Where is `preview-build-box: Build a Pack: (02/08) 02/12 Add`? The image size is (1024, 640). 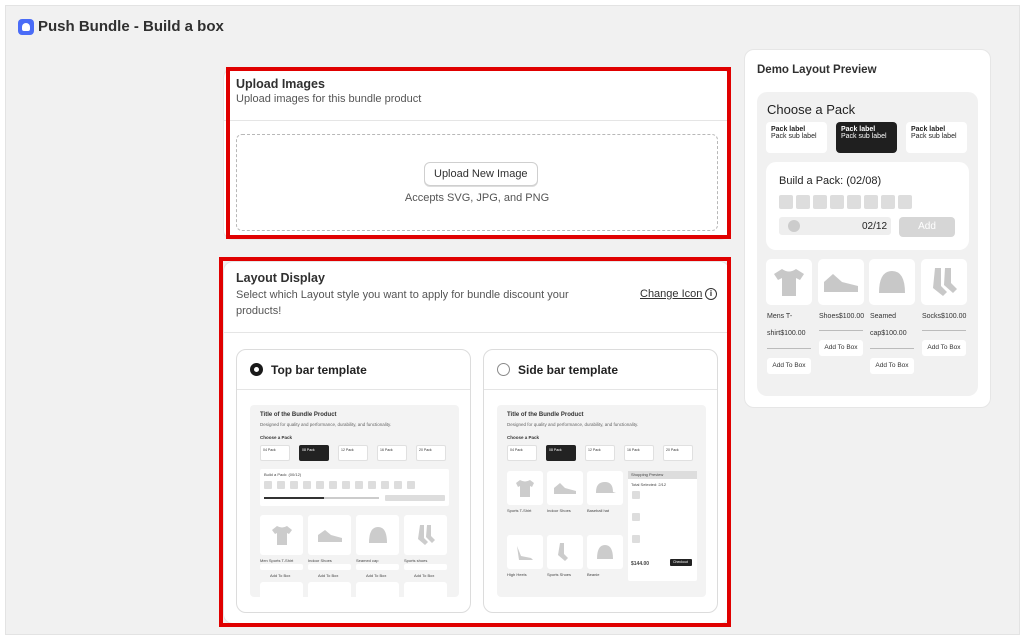 preview-build-box: Build a Pack: (02/08) 02/12 Add is located at coordinates (867, 206).